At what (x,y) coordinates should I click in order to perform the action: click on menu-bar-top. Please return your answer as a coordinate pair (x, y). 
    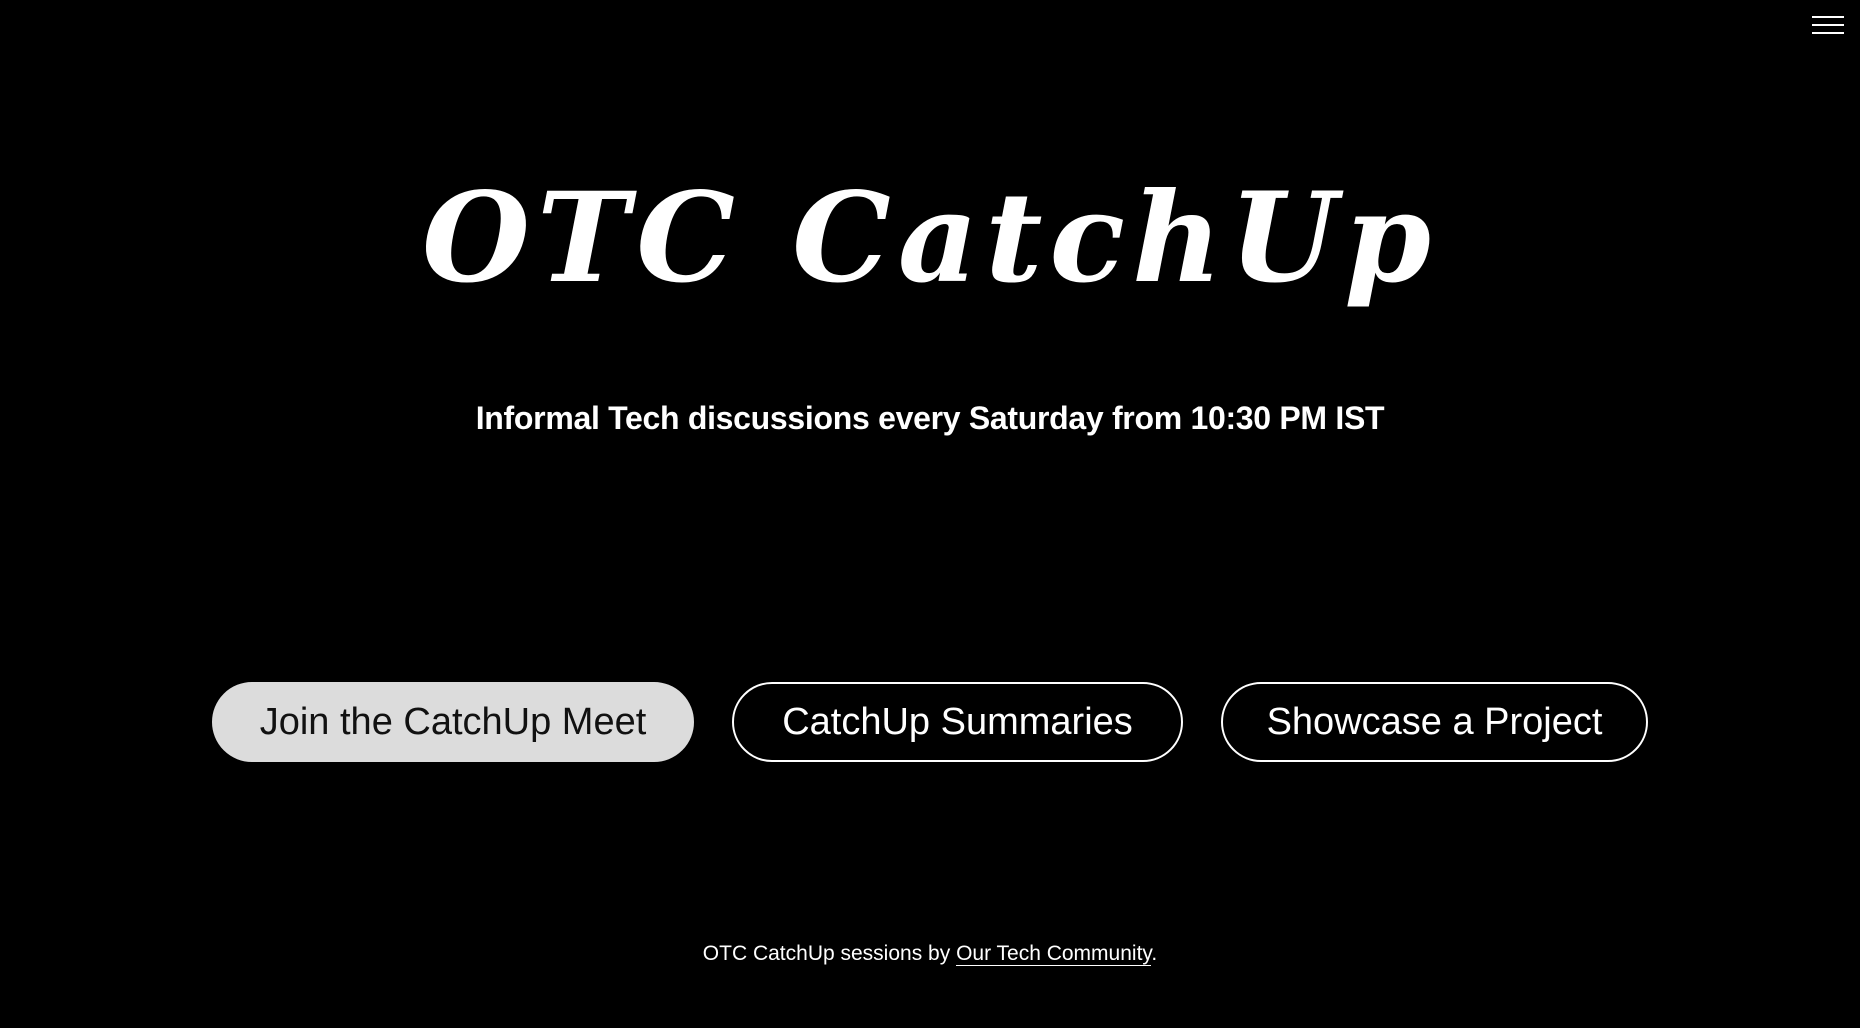
    Looking at the image, I should click on (1828, 17).